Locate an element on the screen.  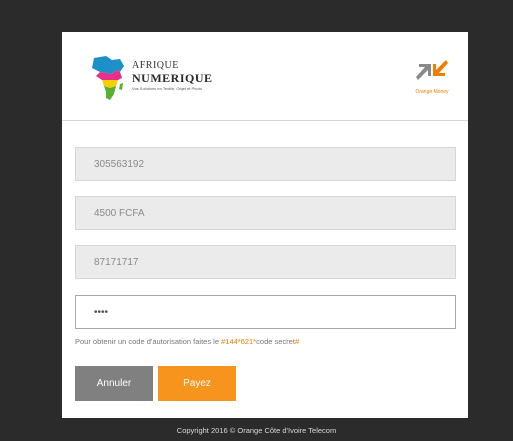
amount-field is located at coordinates (265, 213).